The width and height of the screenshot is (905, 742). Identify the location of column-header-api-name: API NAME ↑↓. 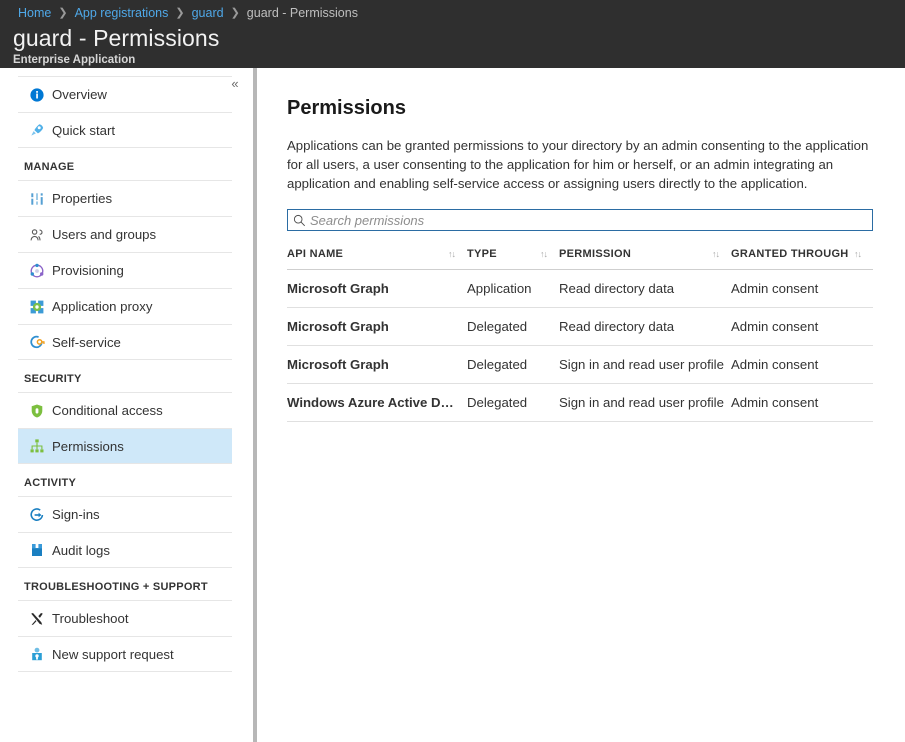
(377, 259).